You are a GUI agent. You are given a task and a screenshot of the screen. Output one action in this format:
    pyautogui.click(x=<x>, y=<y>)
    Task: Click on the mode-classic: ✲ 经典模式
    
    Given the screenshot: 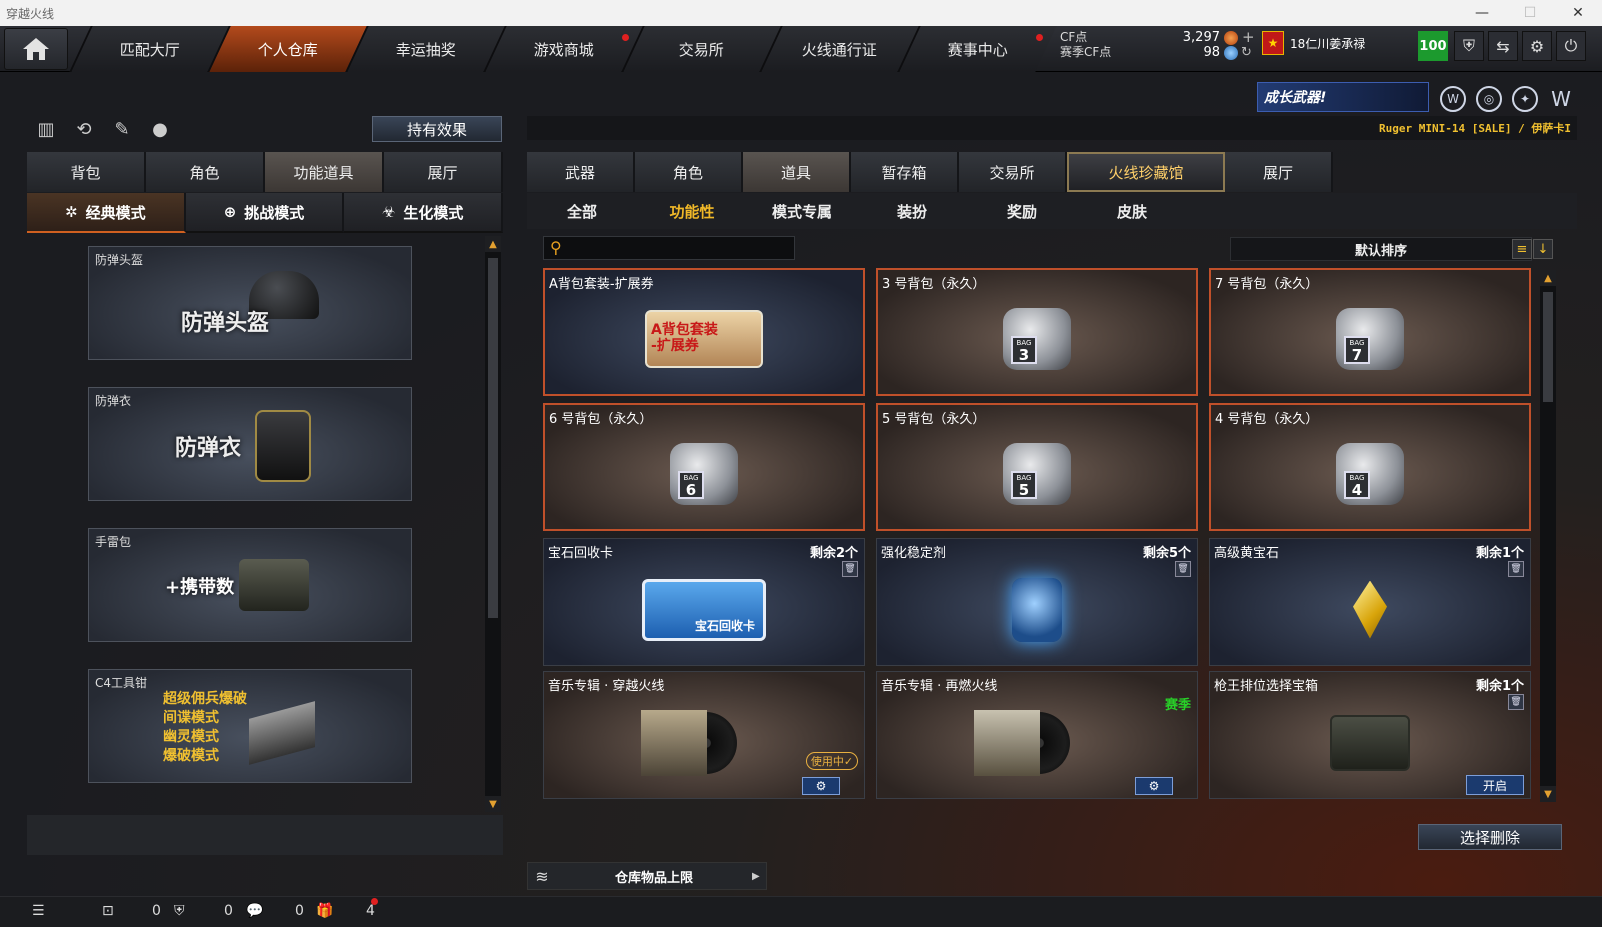 What is the action you would take?
    pyautogui.click(x=106, y=213)
    